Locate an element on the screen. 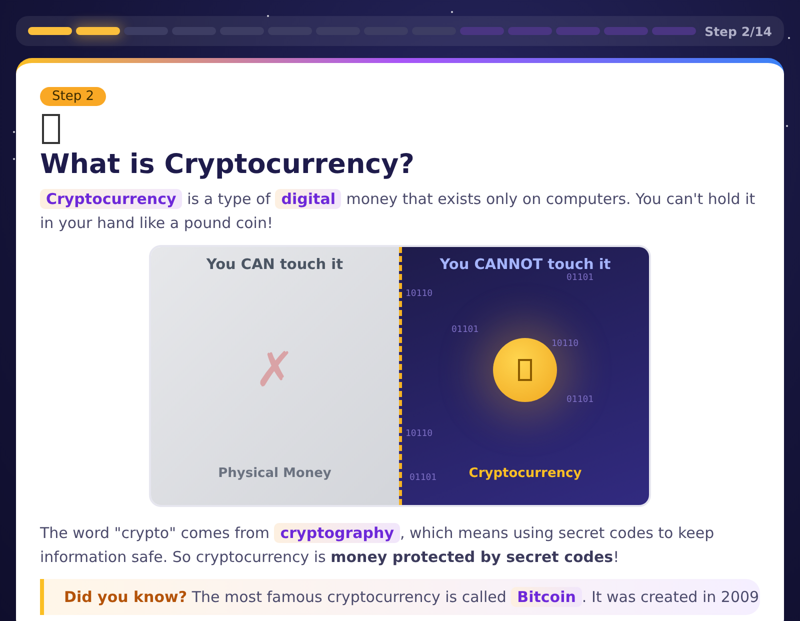  panel-caption: Cryptocurrency is located at coordinates (525, 473).